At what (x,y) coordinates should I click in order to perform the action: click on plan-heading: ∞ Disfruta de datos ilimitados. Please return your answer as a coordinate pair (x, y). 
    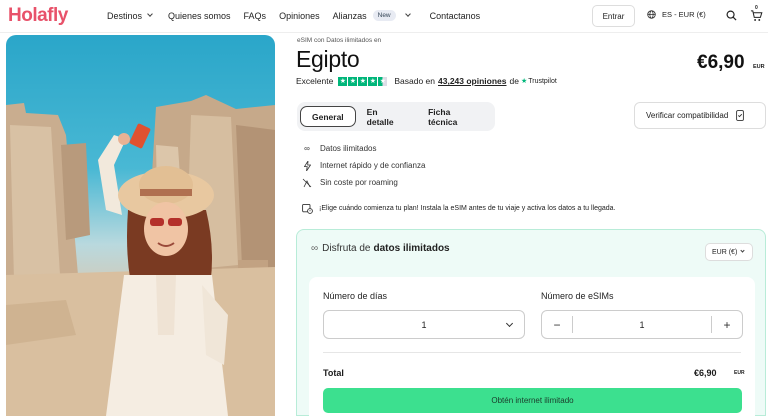
    Looking at the image, I should click on (380, 248).